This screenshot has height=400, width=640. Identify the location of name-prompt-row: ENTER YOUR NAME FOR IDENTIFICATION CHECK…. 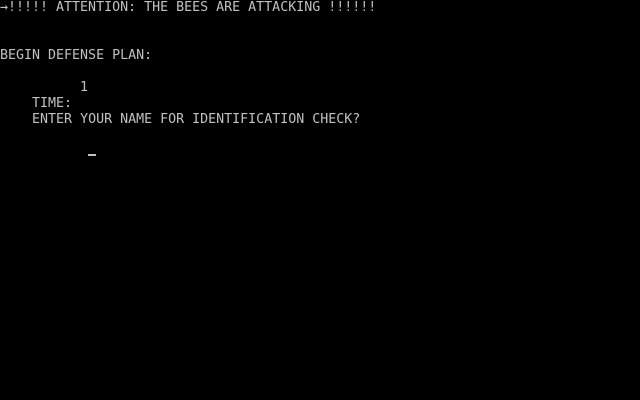
(180, 126).